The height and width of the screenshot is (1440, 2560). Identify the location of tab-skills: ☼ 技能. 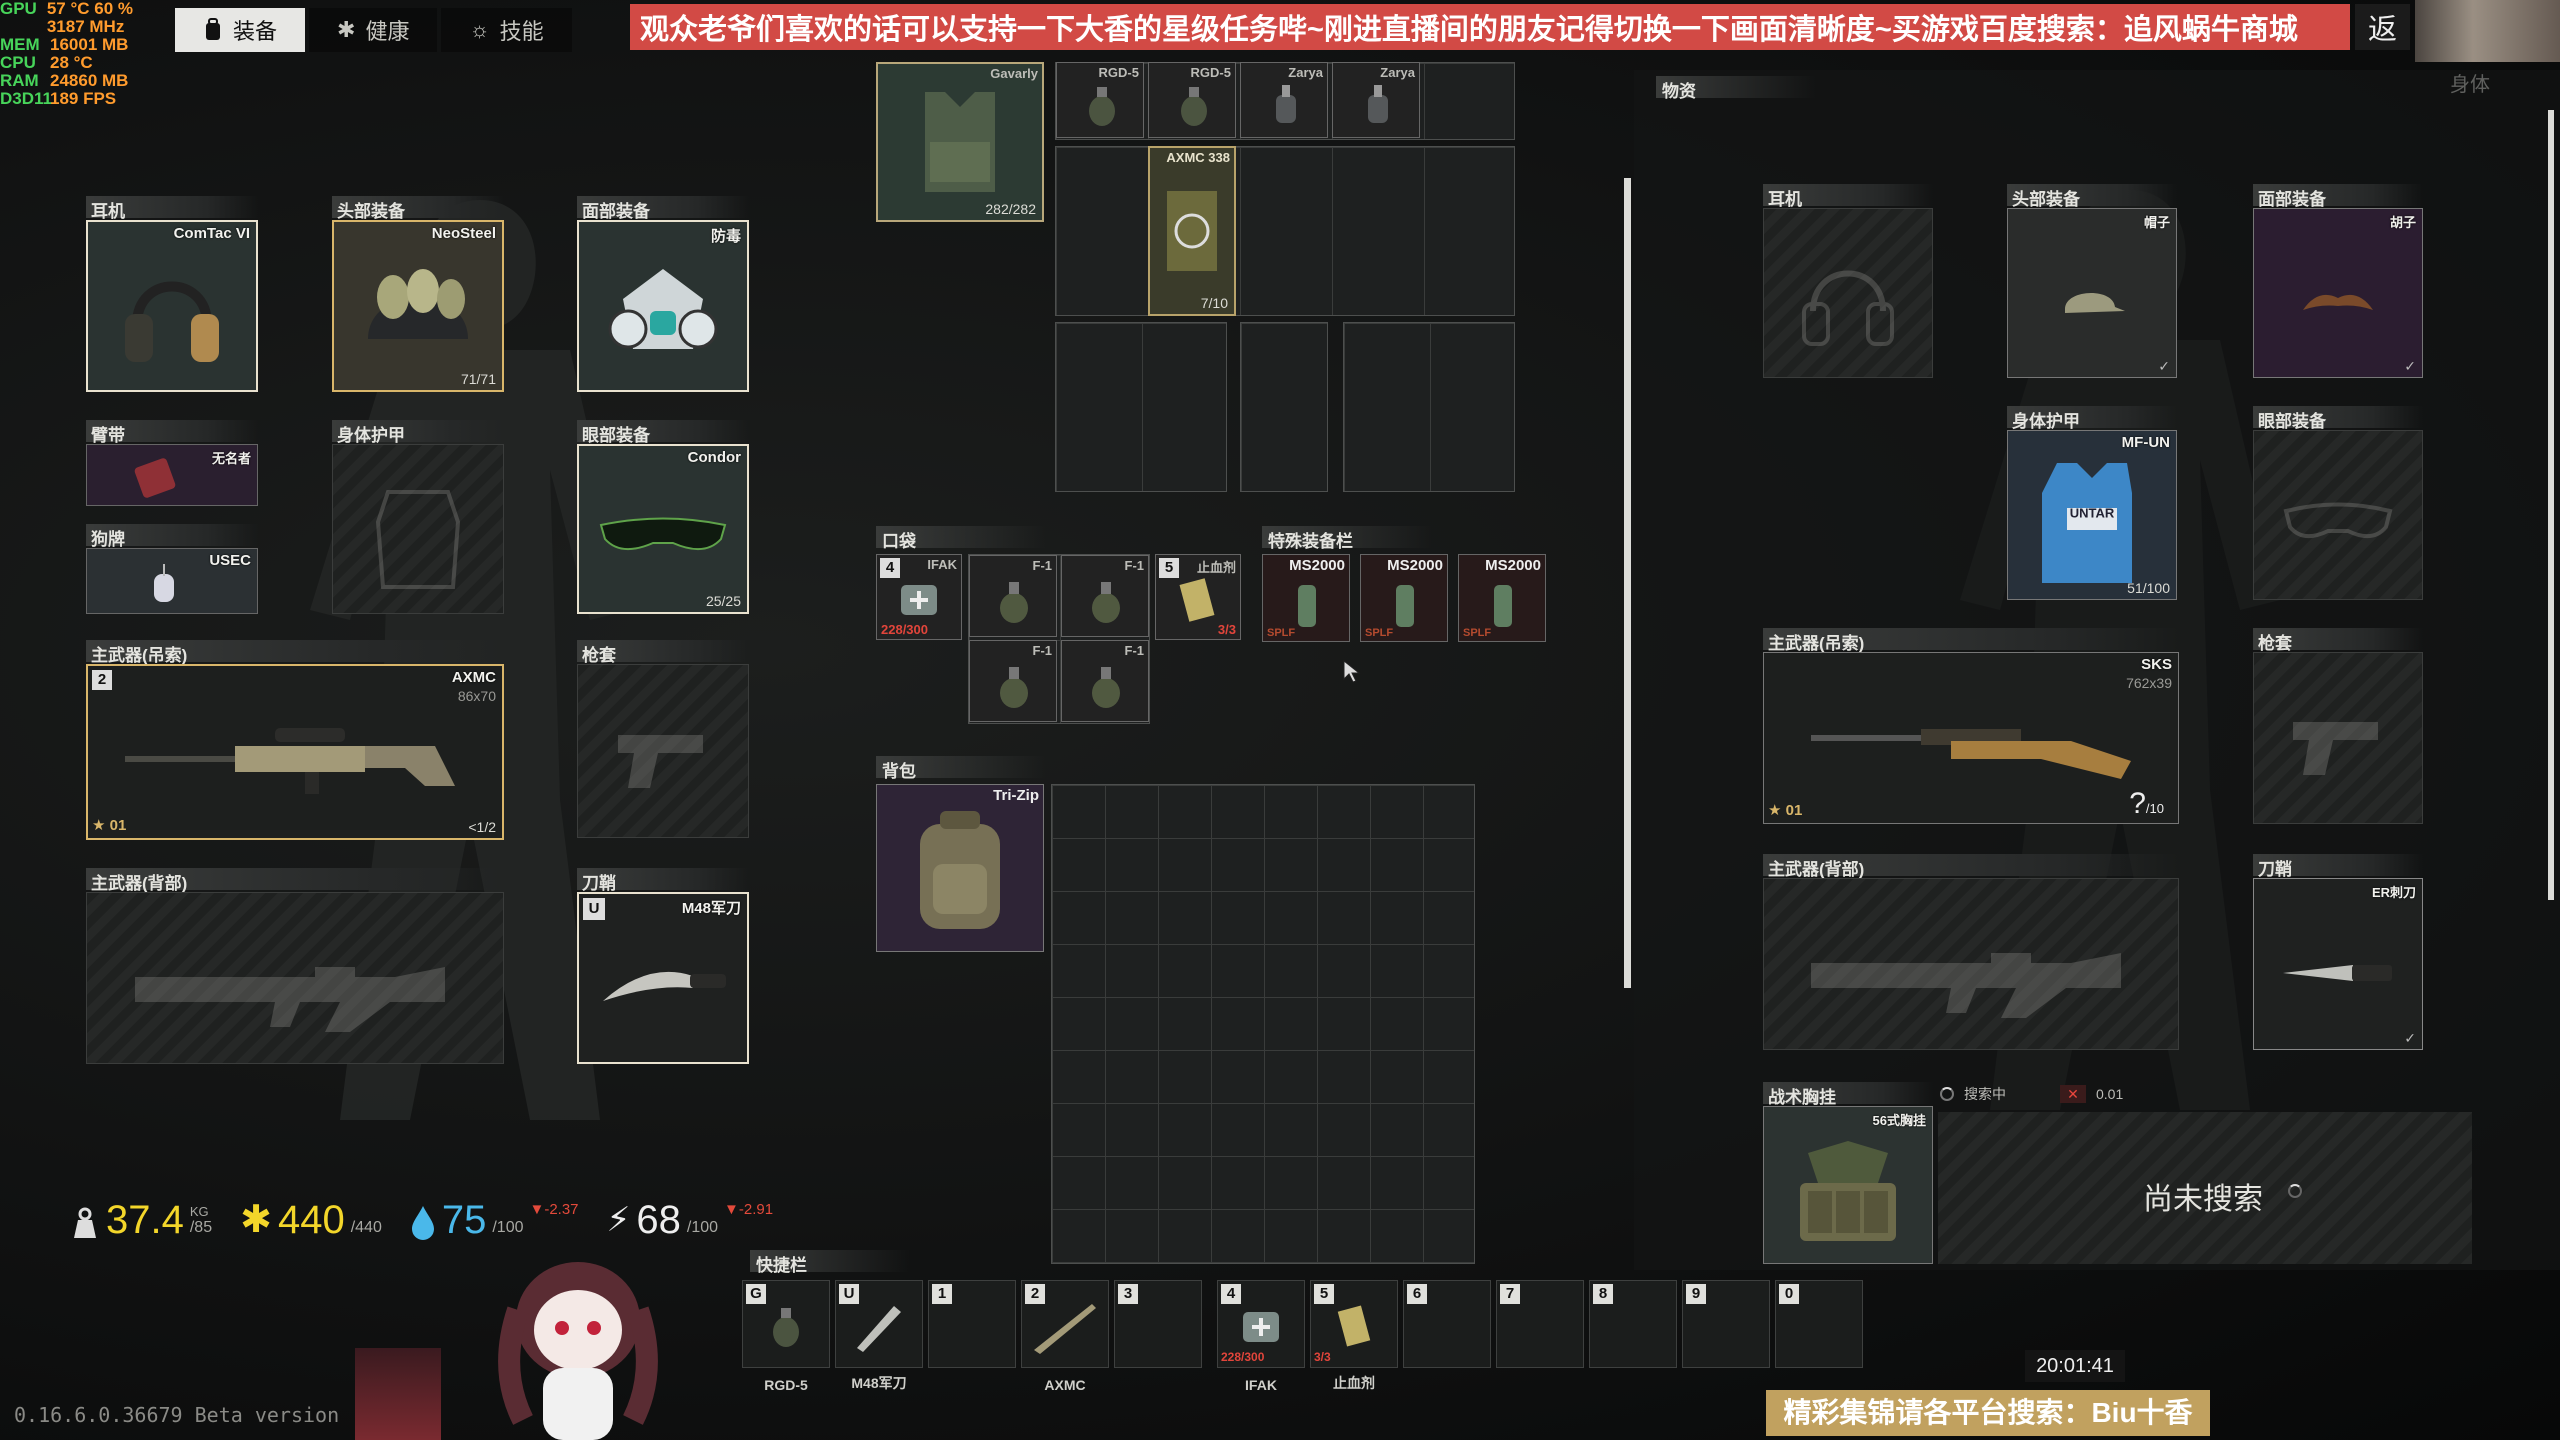
(506, 30).